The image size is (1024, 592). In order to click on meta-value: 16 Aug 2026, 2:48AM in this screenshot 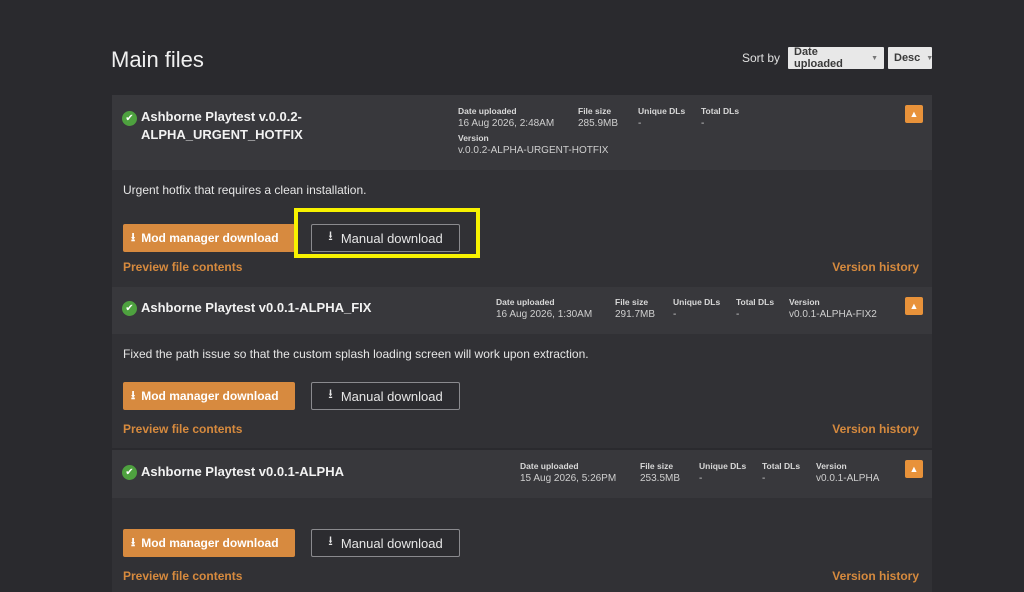, I will do `click(506, 123)`.